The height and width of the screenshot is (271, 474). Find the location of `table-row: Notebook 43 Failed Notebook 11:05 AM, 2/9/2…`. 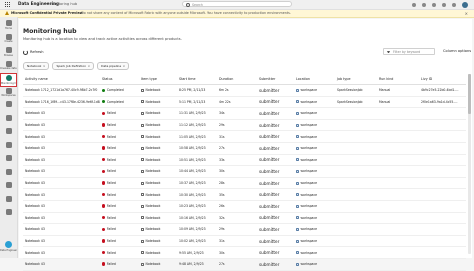

table-row: Notebook 43 Failed Notebook 11:05 AM, 2/9/2… is located at coordinates (244, 137).